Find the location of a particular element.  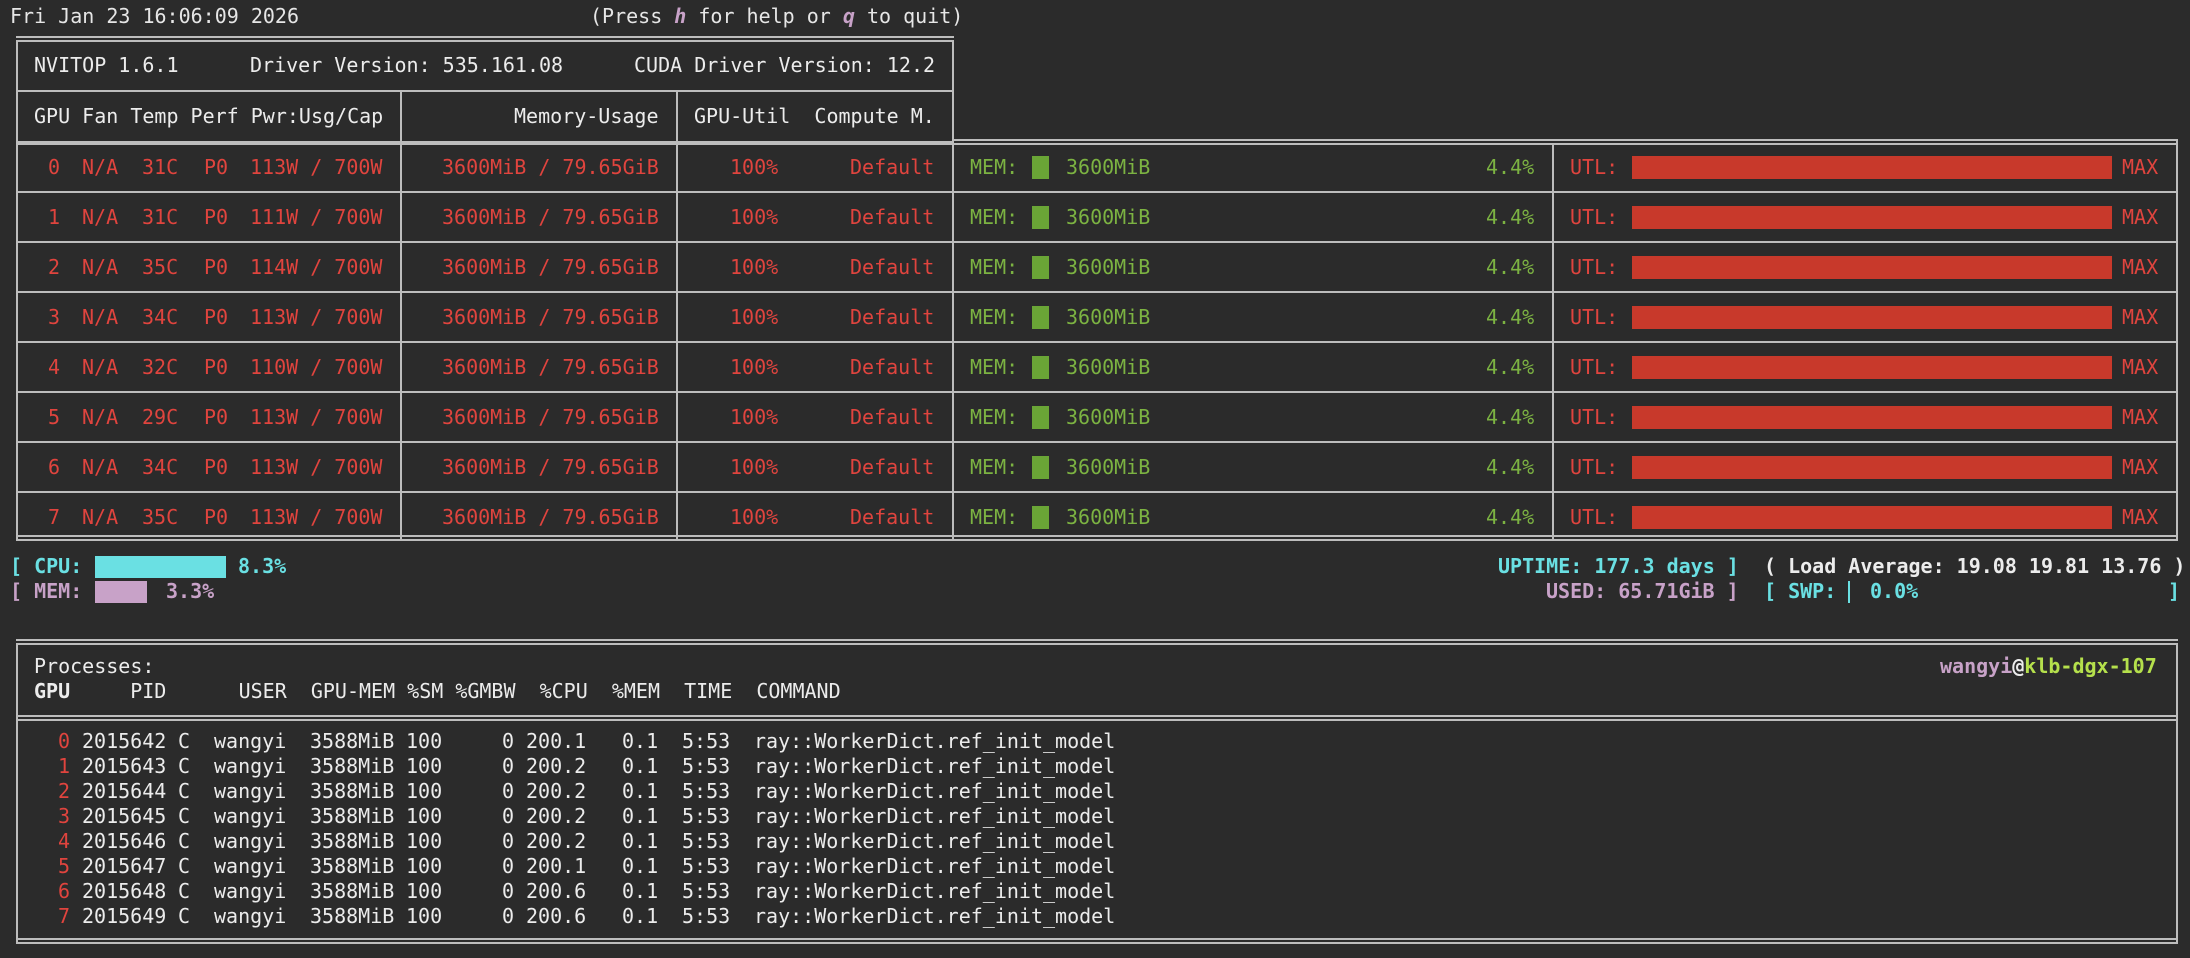

gpu-index: 7 is located at coordinates (53, 517).